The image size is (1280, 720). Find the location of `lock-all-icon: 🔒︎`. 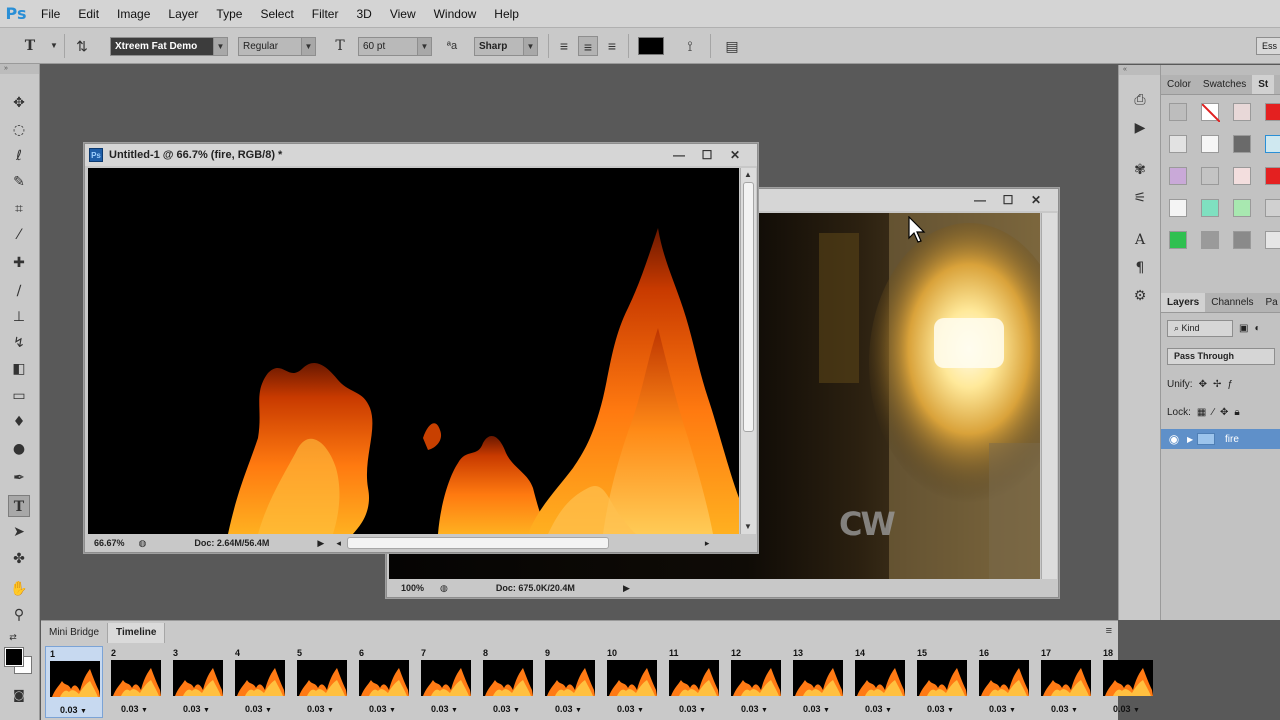

lock-all-icon: 🔒︎ is located at coordinates (1236, 412).